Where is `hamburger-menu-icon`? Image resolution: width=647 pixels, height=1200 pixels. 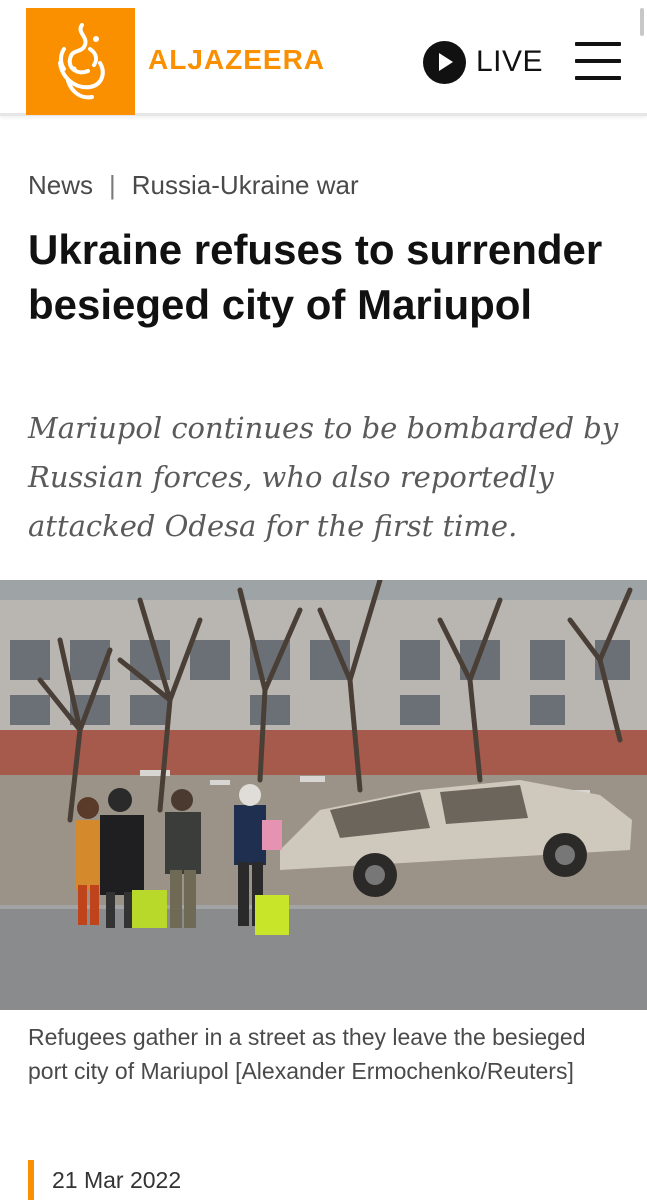 hamburger-menu-icon is located at coordinates (598, 61).